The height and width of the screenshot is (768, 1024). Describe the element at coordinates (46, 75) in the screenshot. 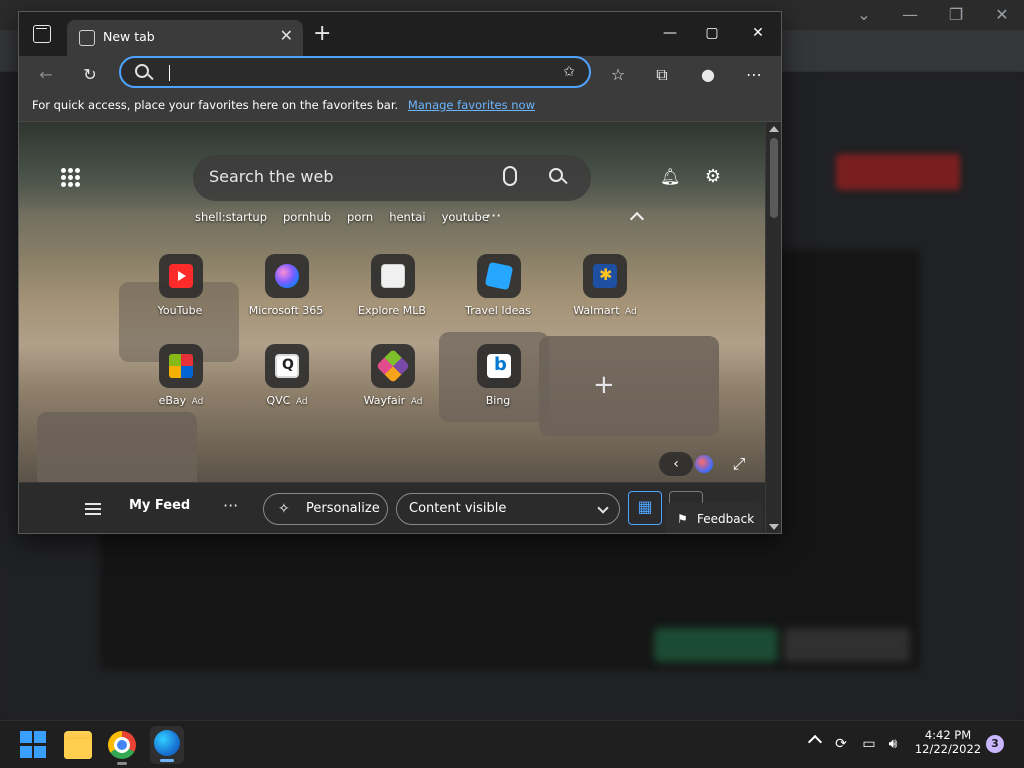

I see `back-arrow-icon: ←` at that location.